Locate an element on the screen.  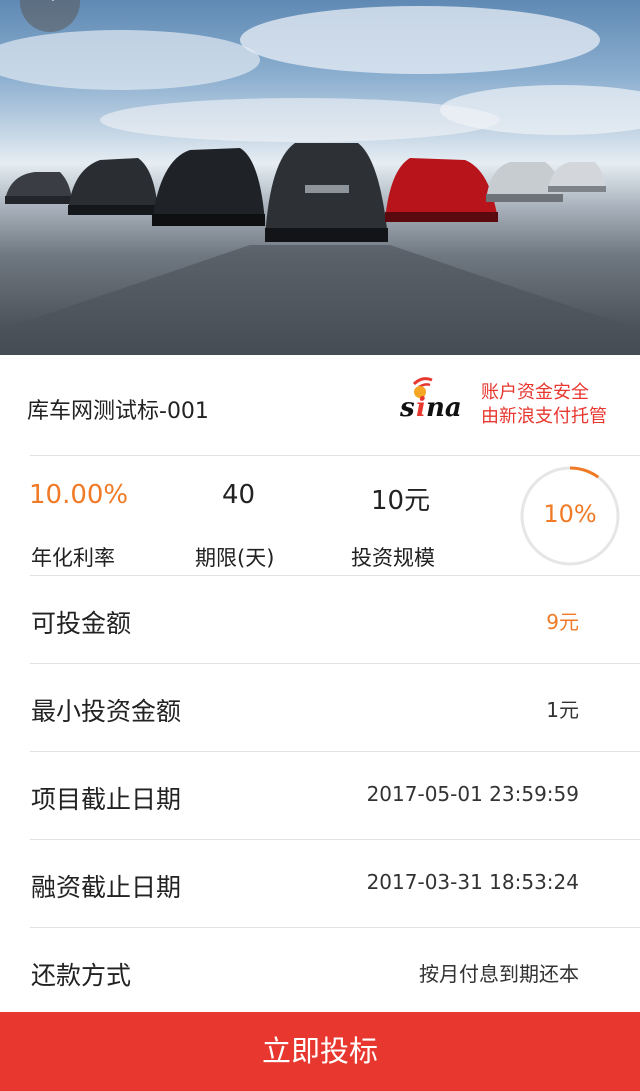
detail-row-project-deadline: 项目截止日期 2017-05-01 23:59:59 is located at coordinates (320, 796).